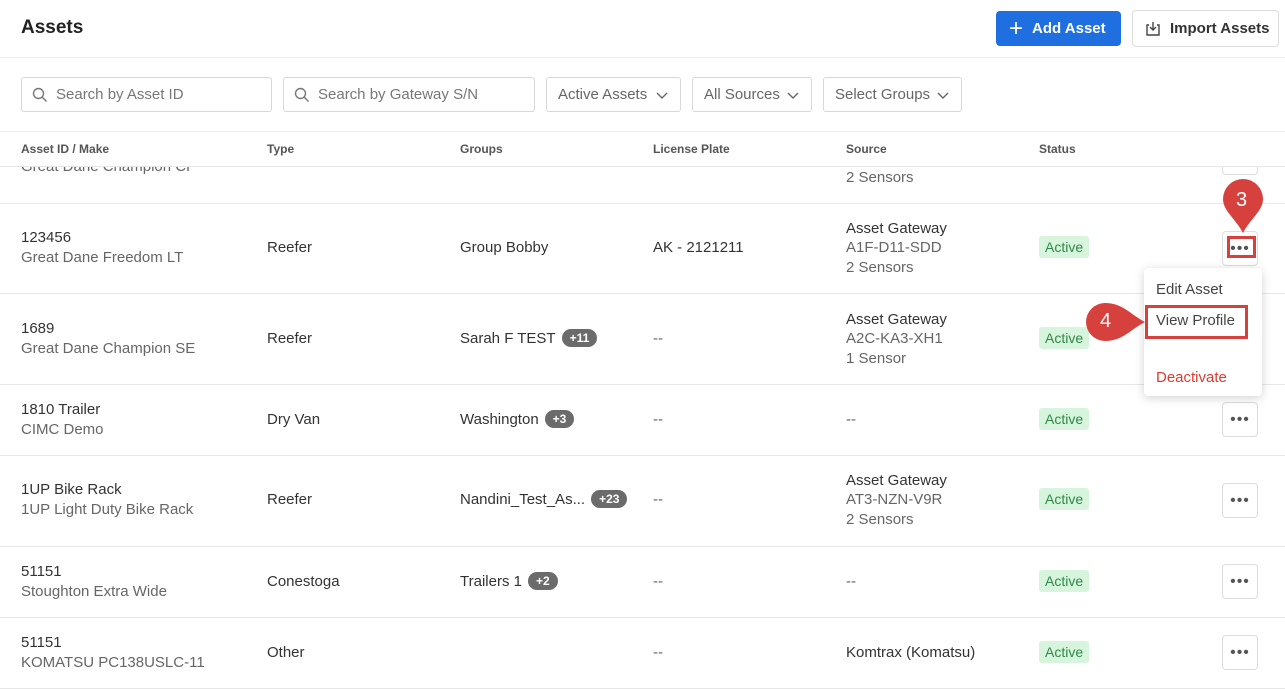 Image resolution: width=1285 pixels, height=690 pixels. I want to click on asset-type: Conestoga, so click(303, 581).